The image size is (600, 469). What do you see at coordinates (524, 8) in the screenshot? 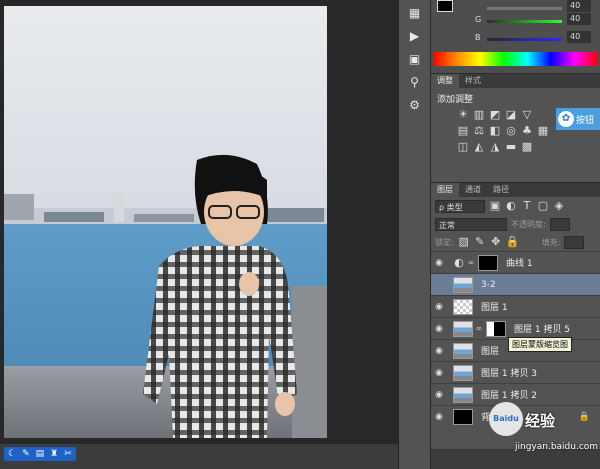
I see `slider-track` at bounding box center [524, 8].